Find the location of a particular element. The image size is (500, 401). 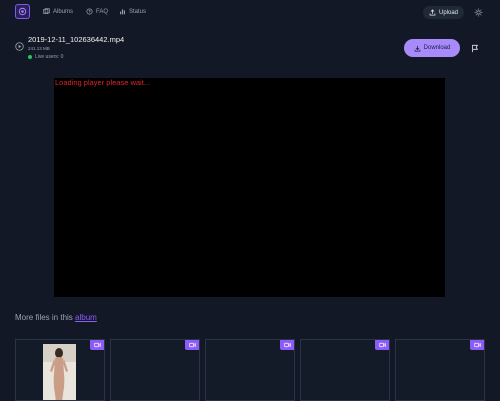

play-circle-icon is located at coordinates (19, 46).